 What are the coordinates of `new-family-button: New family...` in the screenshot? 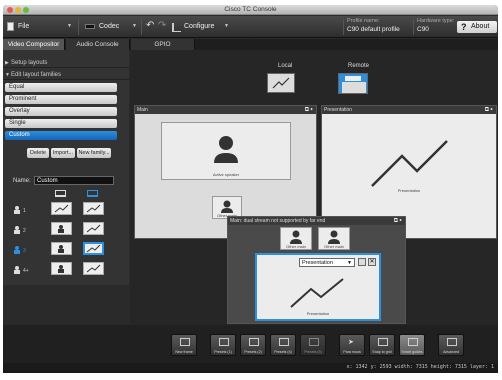 It's located at (94, 153).